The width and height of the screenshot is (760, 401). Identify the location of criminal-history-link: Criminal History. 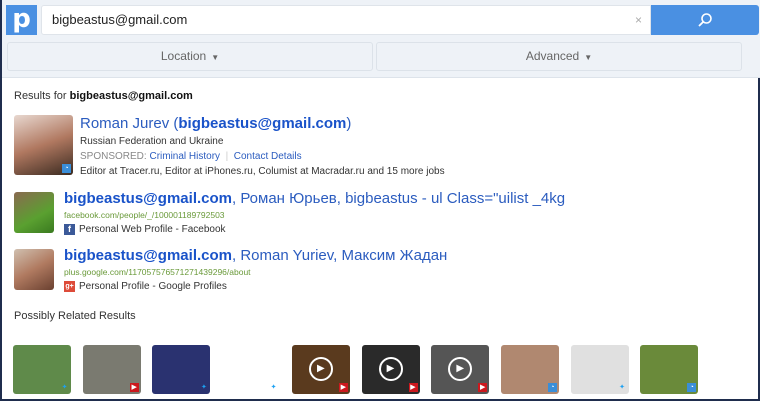
(184, 156).